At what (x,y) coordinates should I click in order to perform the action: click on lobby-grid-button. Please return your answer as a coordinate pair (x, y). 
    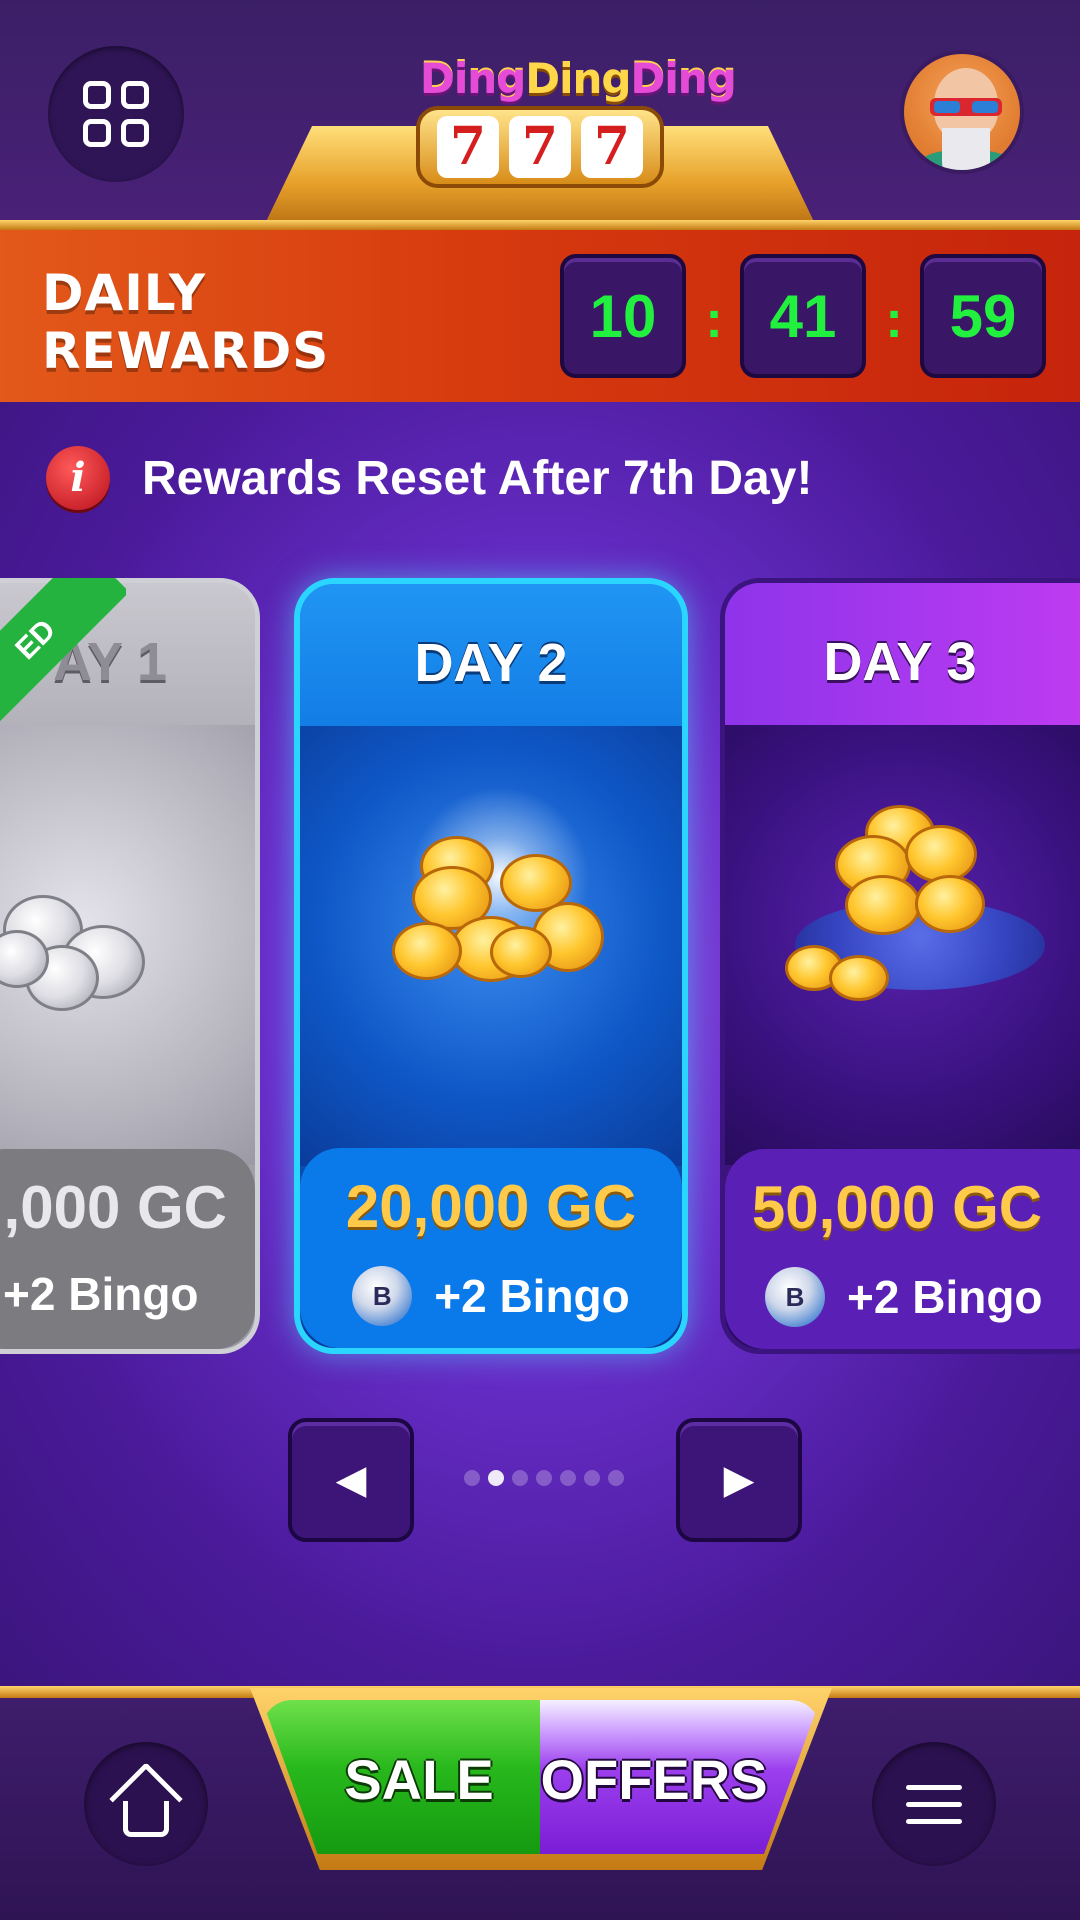
    Looking at the image, I should click on (116, 114).